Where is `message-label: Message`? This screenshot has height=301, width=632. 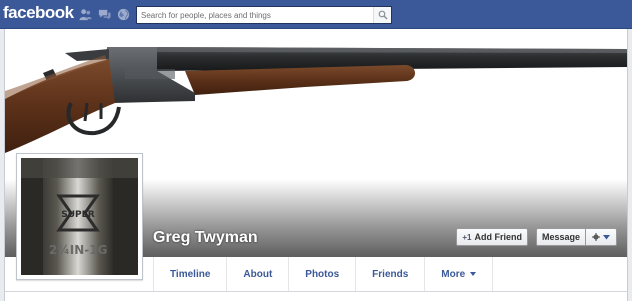
message-label: Message is located at coordinates (560, 237).